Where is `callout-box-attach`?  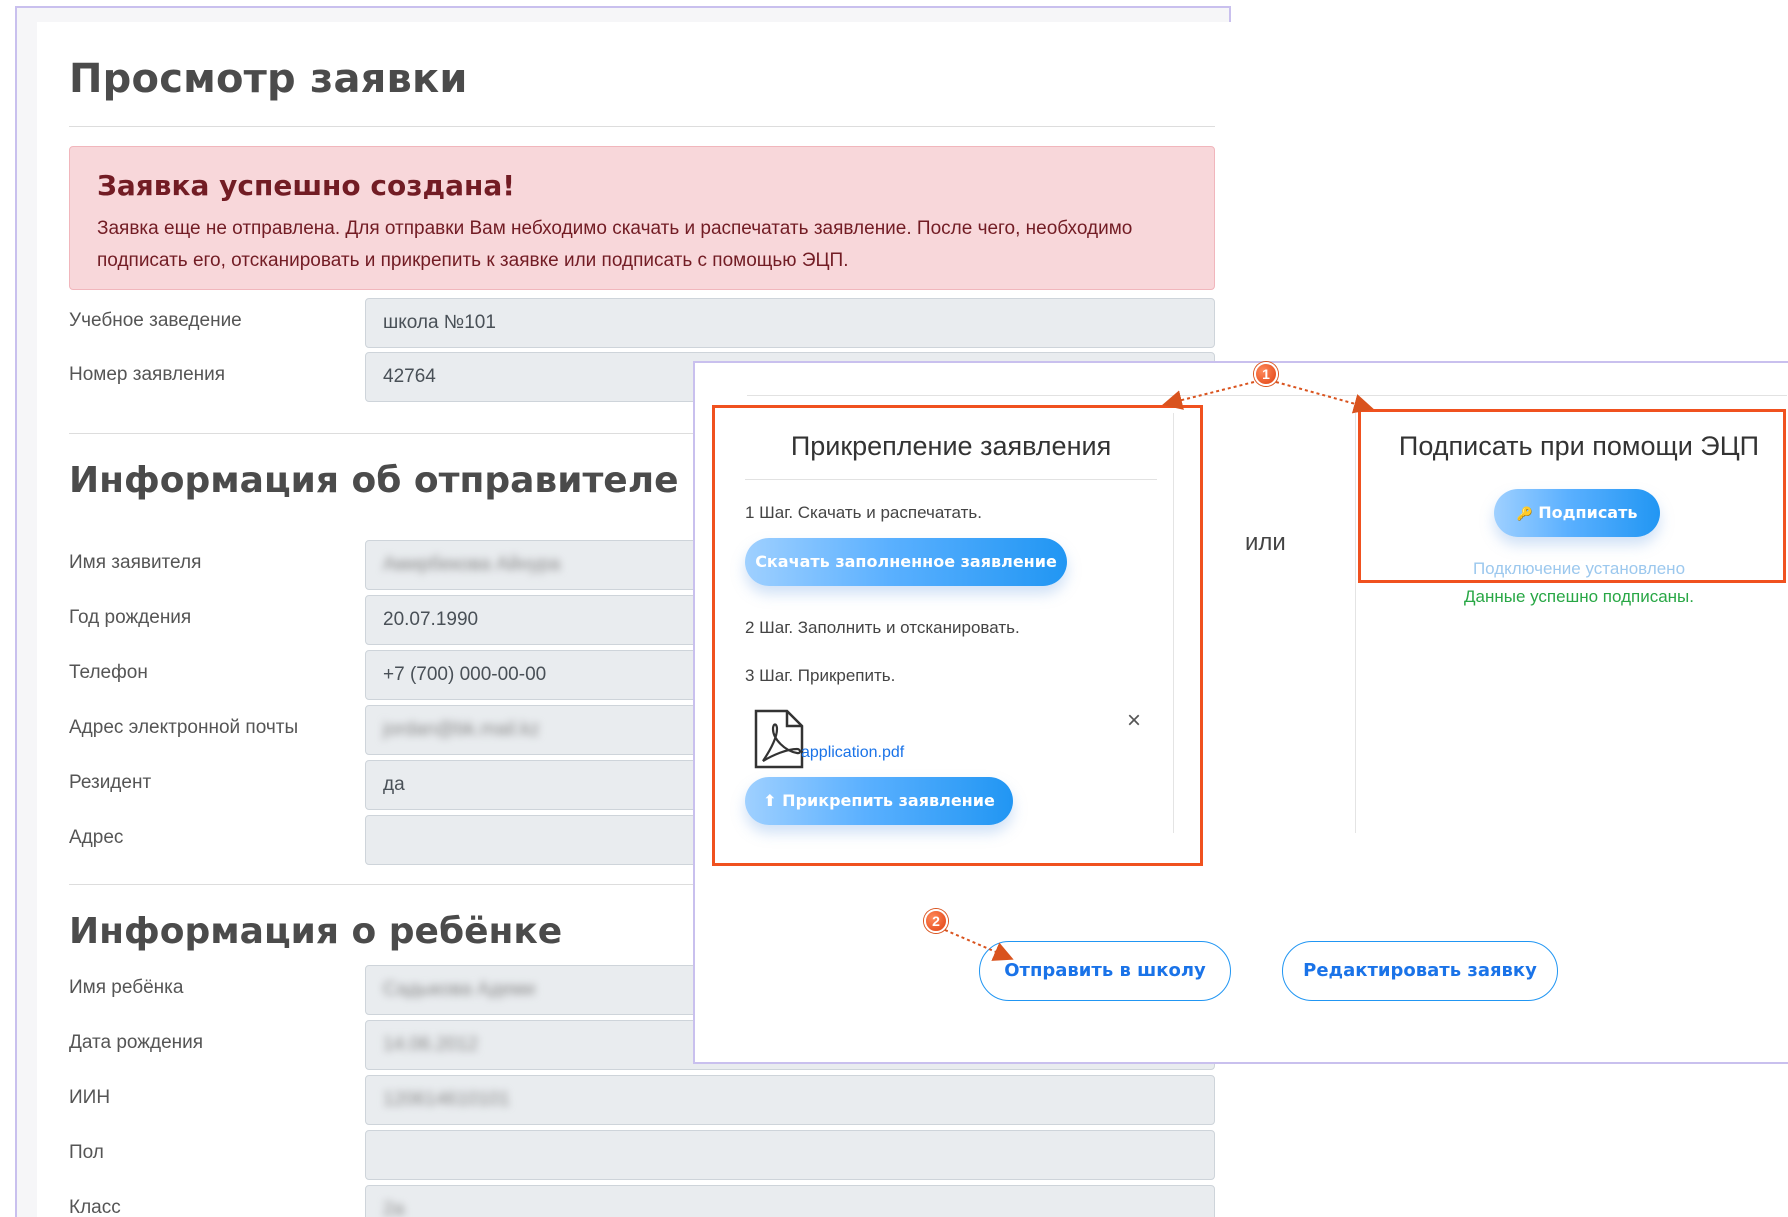 callout-box-attach is located at coordinates (957, 635).